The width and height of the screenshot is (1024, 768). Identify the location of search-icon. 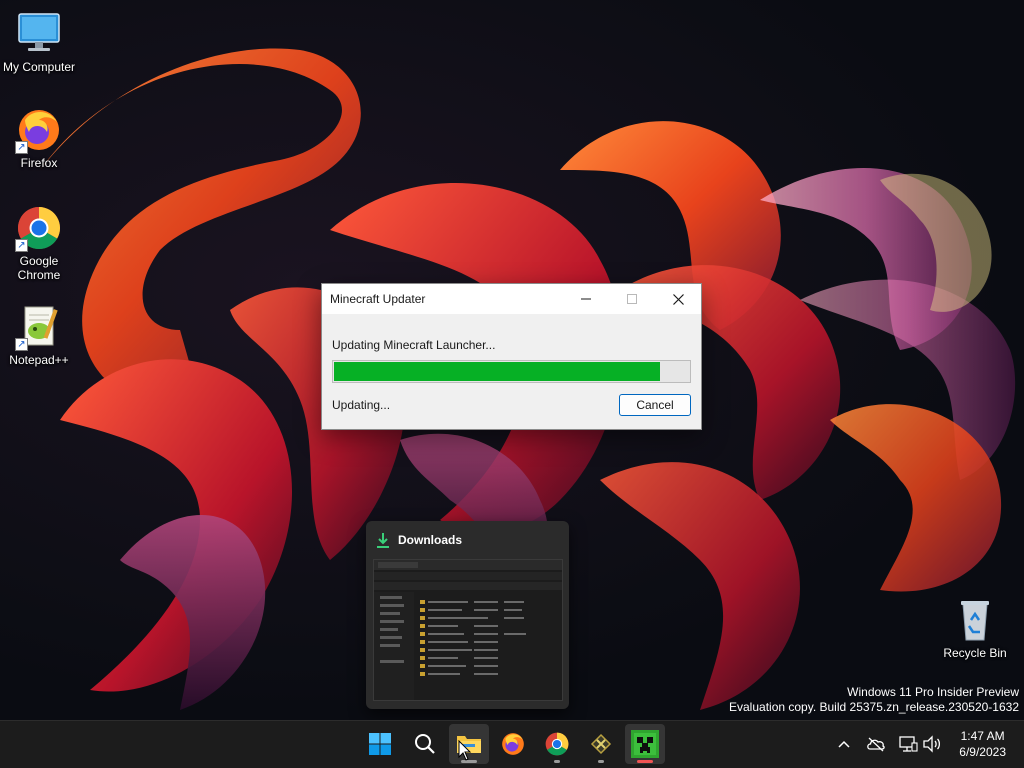
(425, 744).